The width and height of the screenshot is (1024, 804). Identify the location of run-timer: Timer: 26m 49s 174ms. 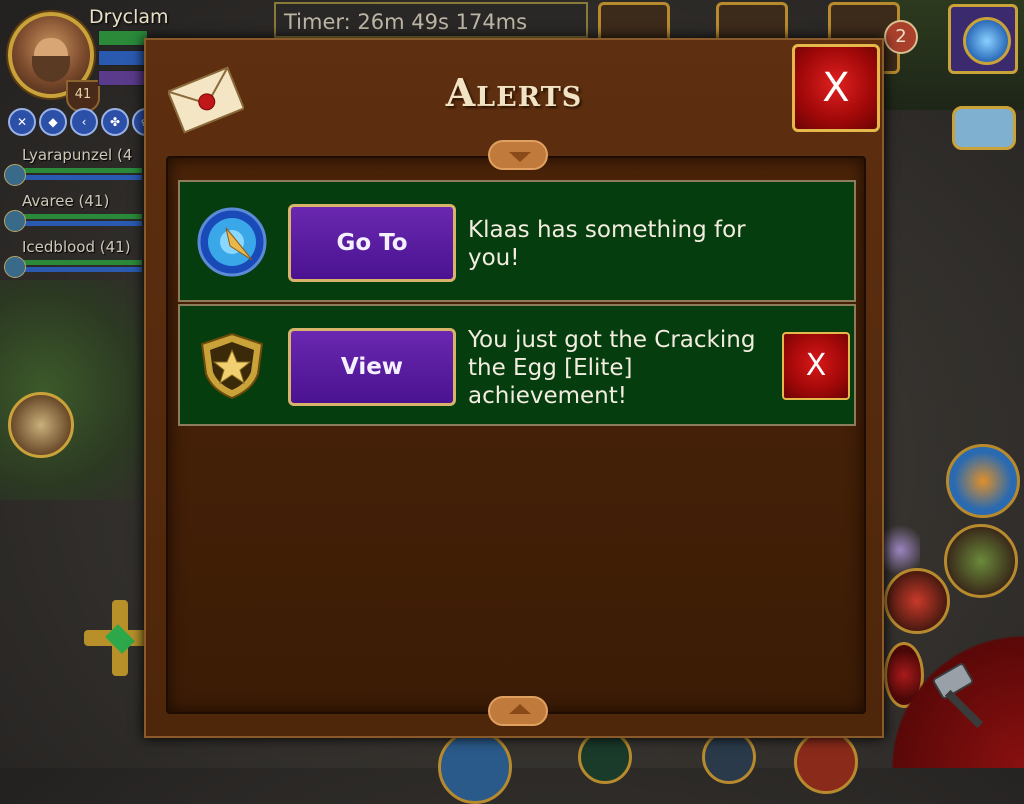
(431, 20).